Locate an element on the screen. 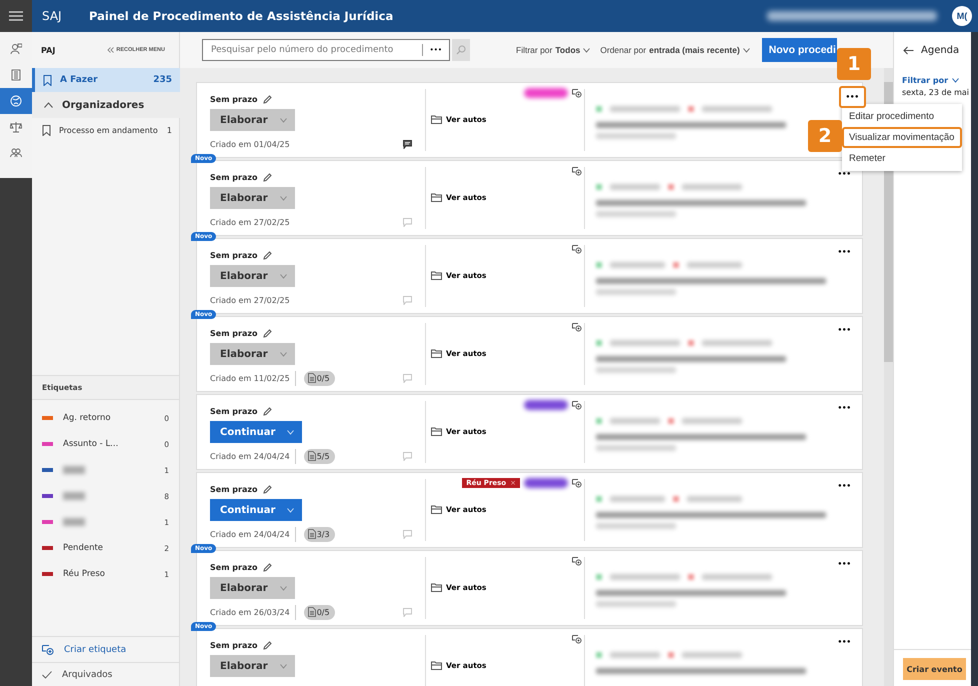 The width and height of the screenshot is (978, 686). nav-button is located at coordinates (16, 101).